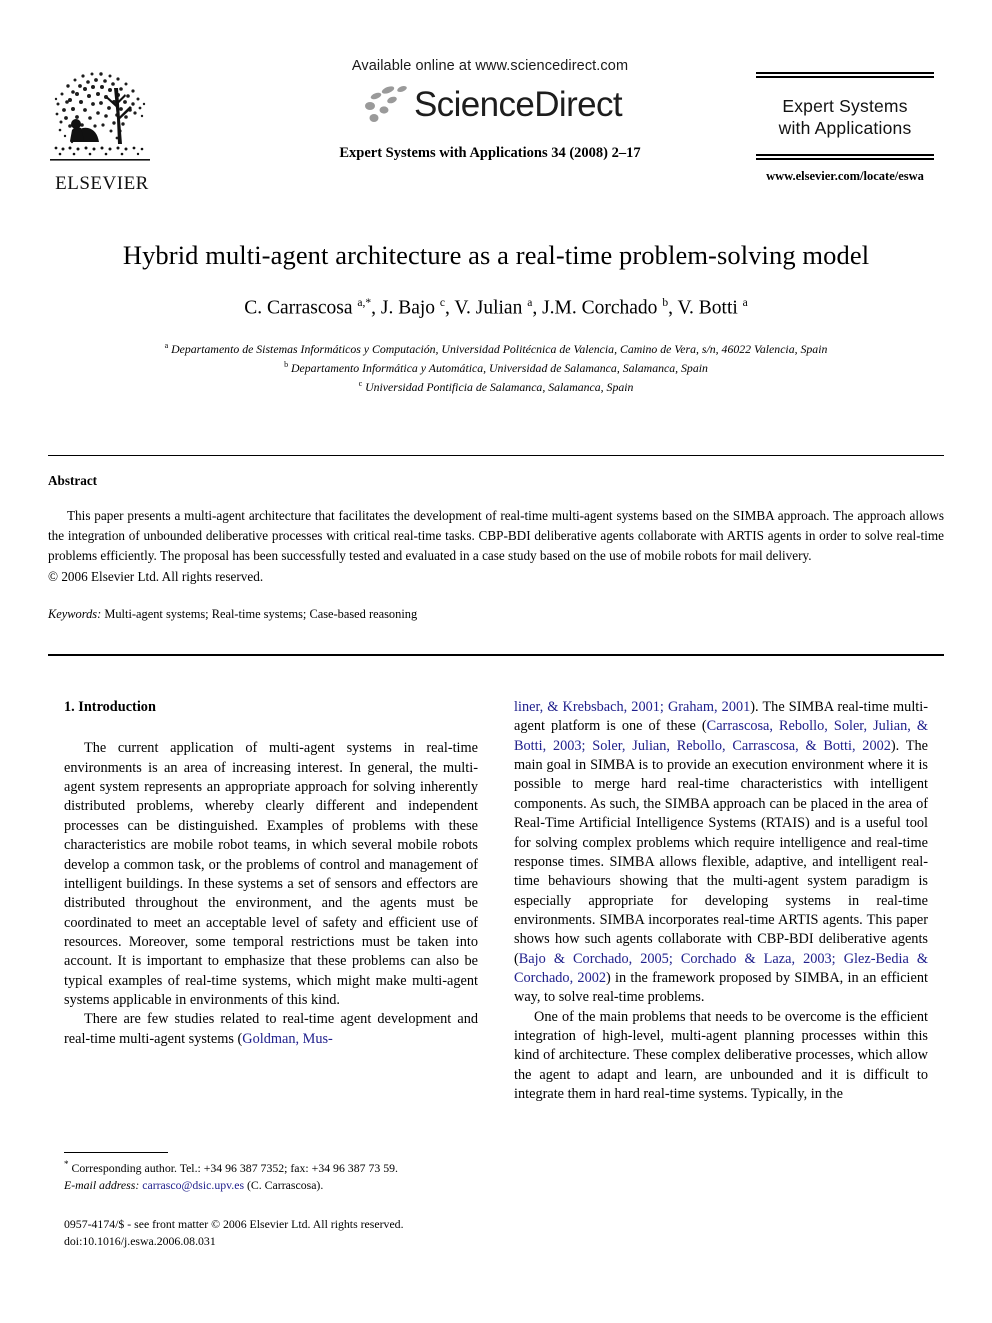 The height and width of the screenshot is (1323, 992). What do you see at coordinates (102, 183) in the screenshot?
I see `elsevier-wordmark: ELSEVIER` at bounding box center [102, 183].